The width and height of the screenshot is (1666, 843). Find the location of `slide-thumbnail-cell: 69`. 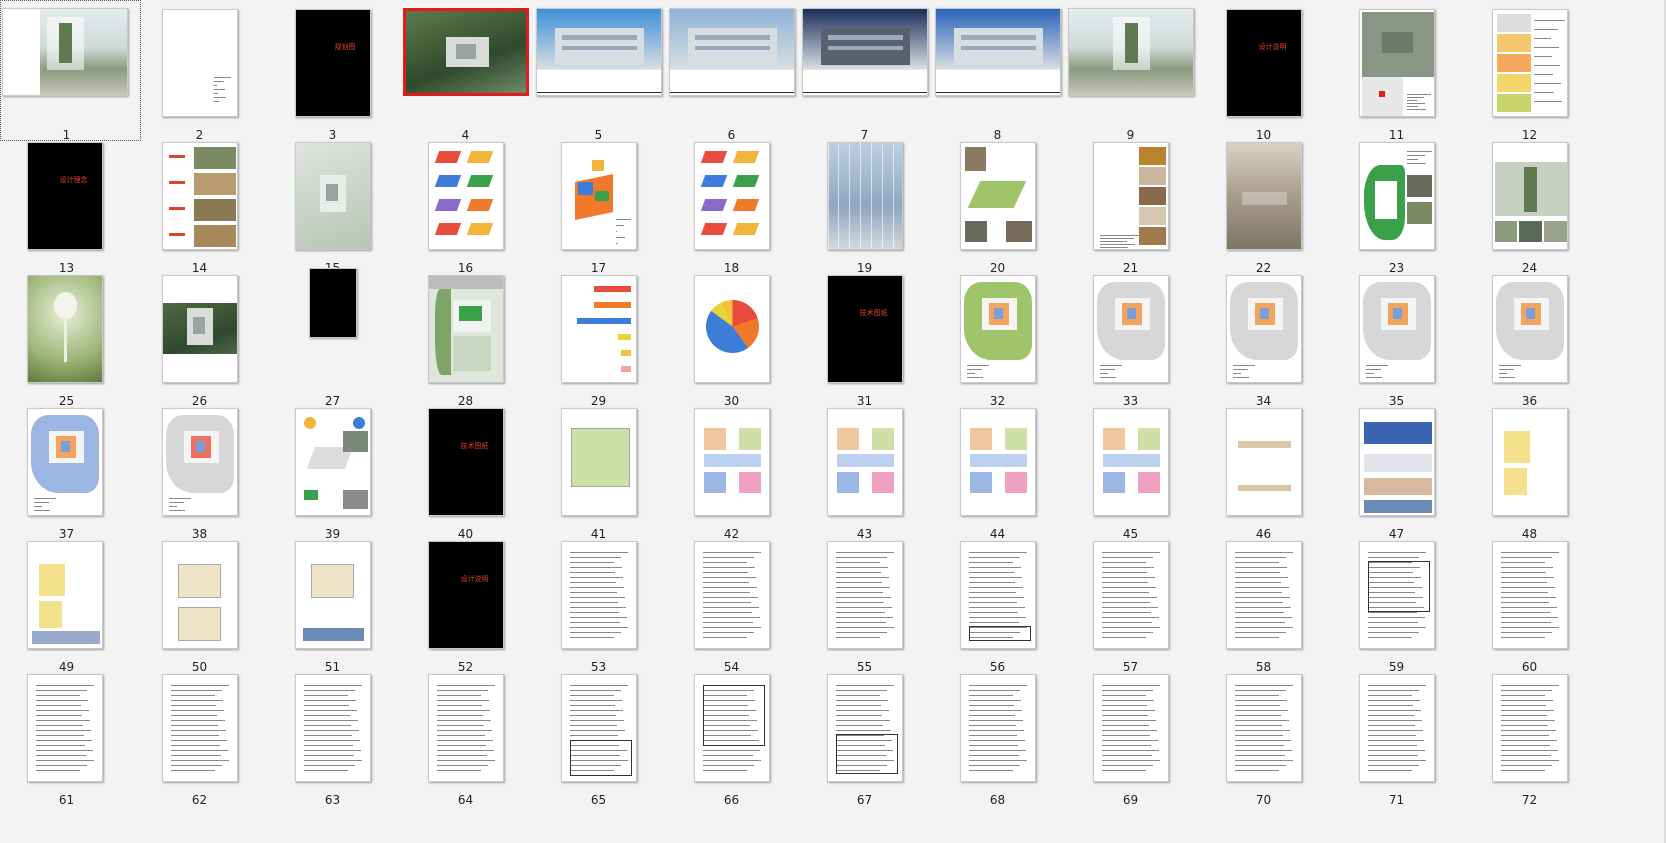

slide-thumbnail-cell: 69 is located at coordinates (1134, 736).